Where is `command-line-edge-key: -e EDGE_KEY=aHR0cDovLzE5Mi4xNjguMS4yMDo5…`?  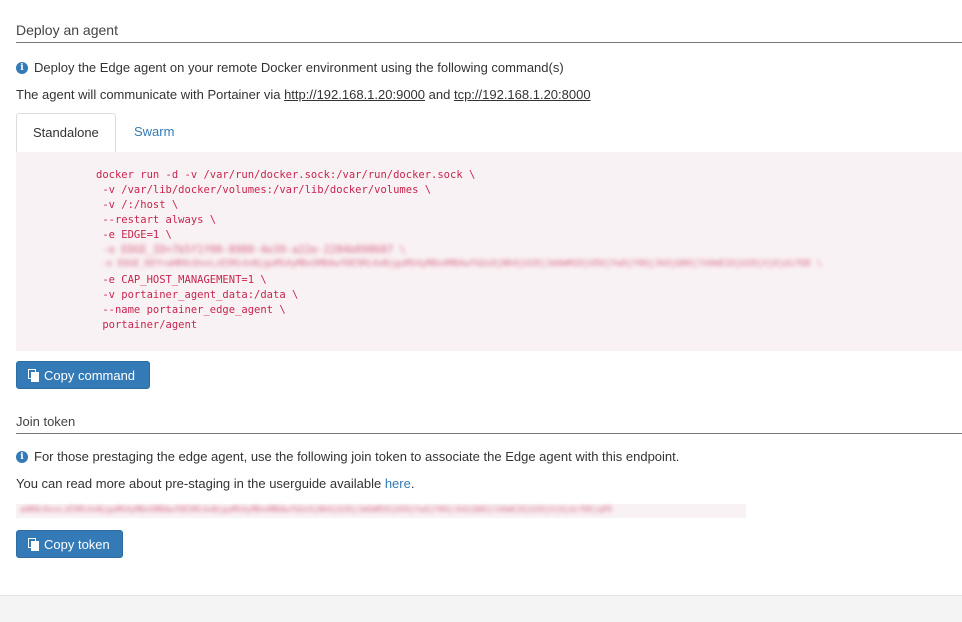
command-line-edge-key: -e EDGE_KEY=aHR0cDovLzE5Mi4xNjguMS4yMDo5… is located at coordinates (459, 264).